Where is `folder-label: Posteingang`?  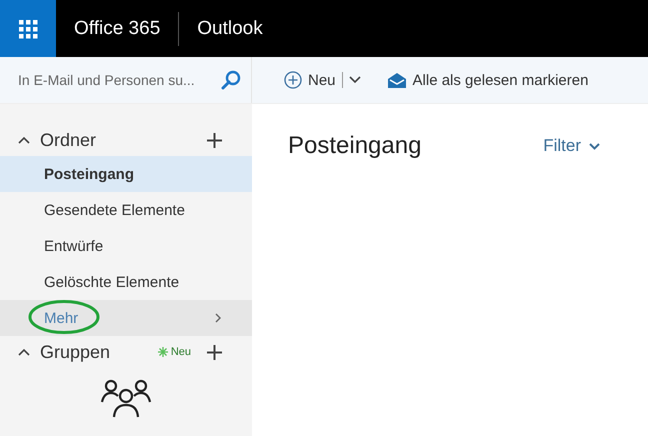 folder-label: Posteingang is located at coordinates (90, 174).